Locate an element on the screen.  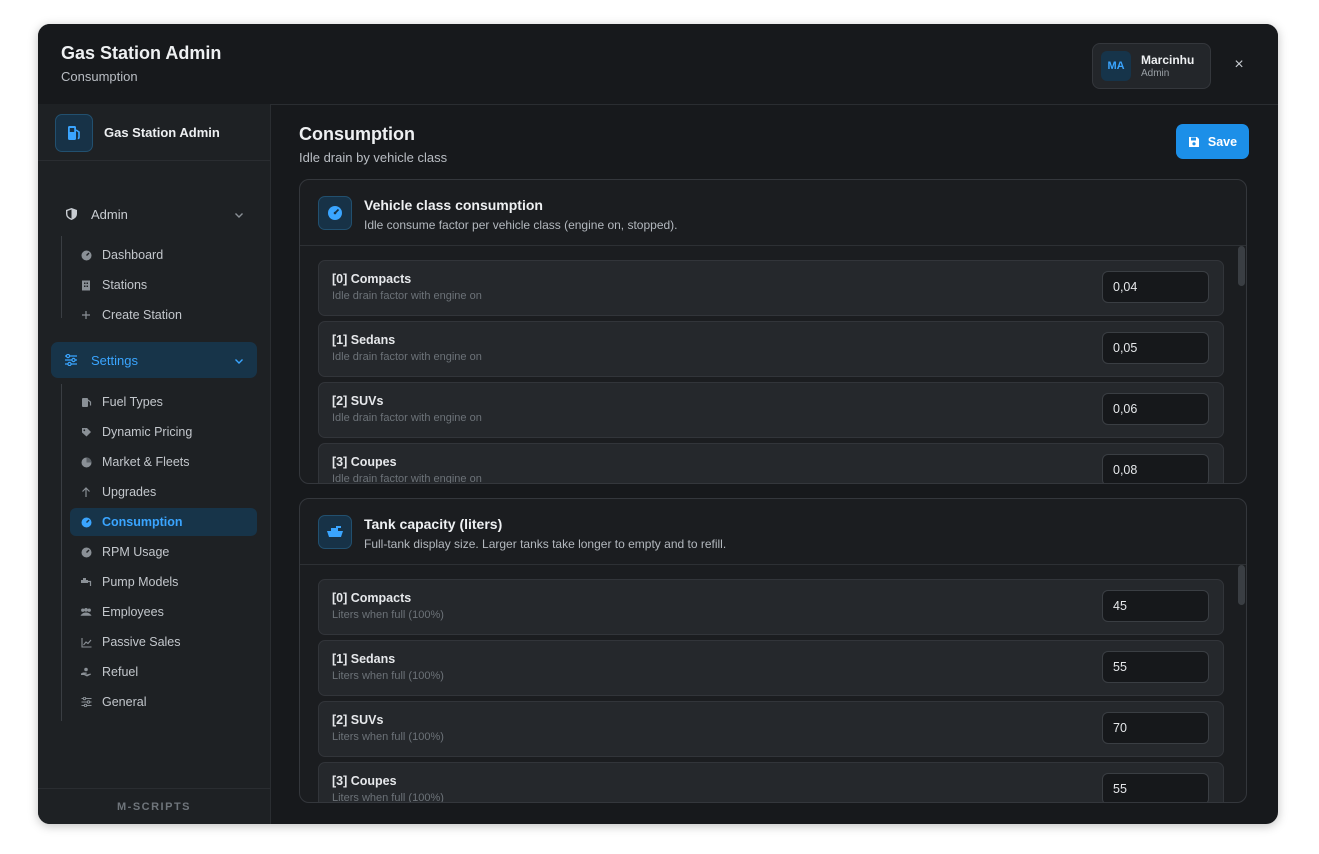
section-title: Vehicle class consumption is located at coordinates (453, 205).